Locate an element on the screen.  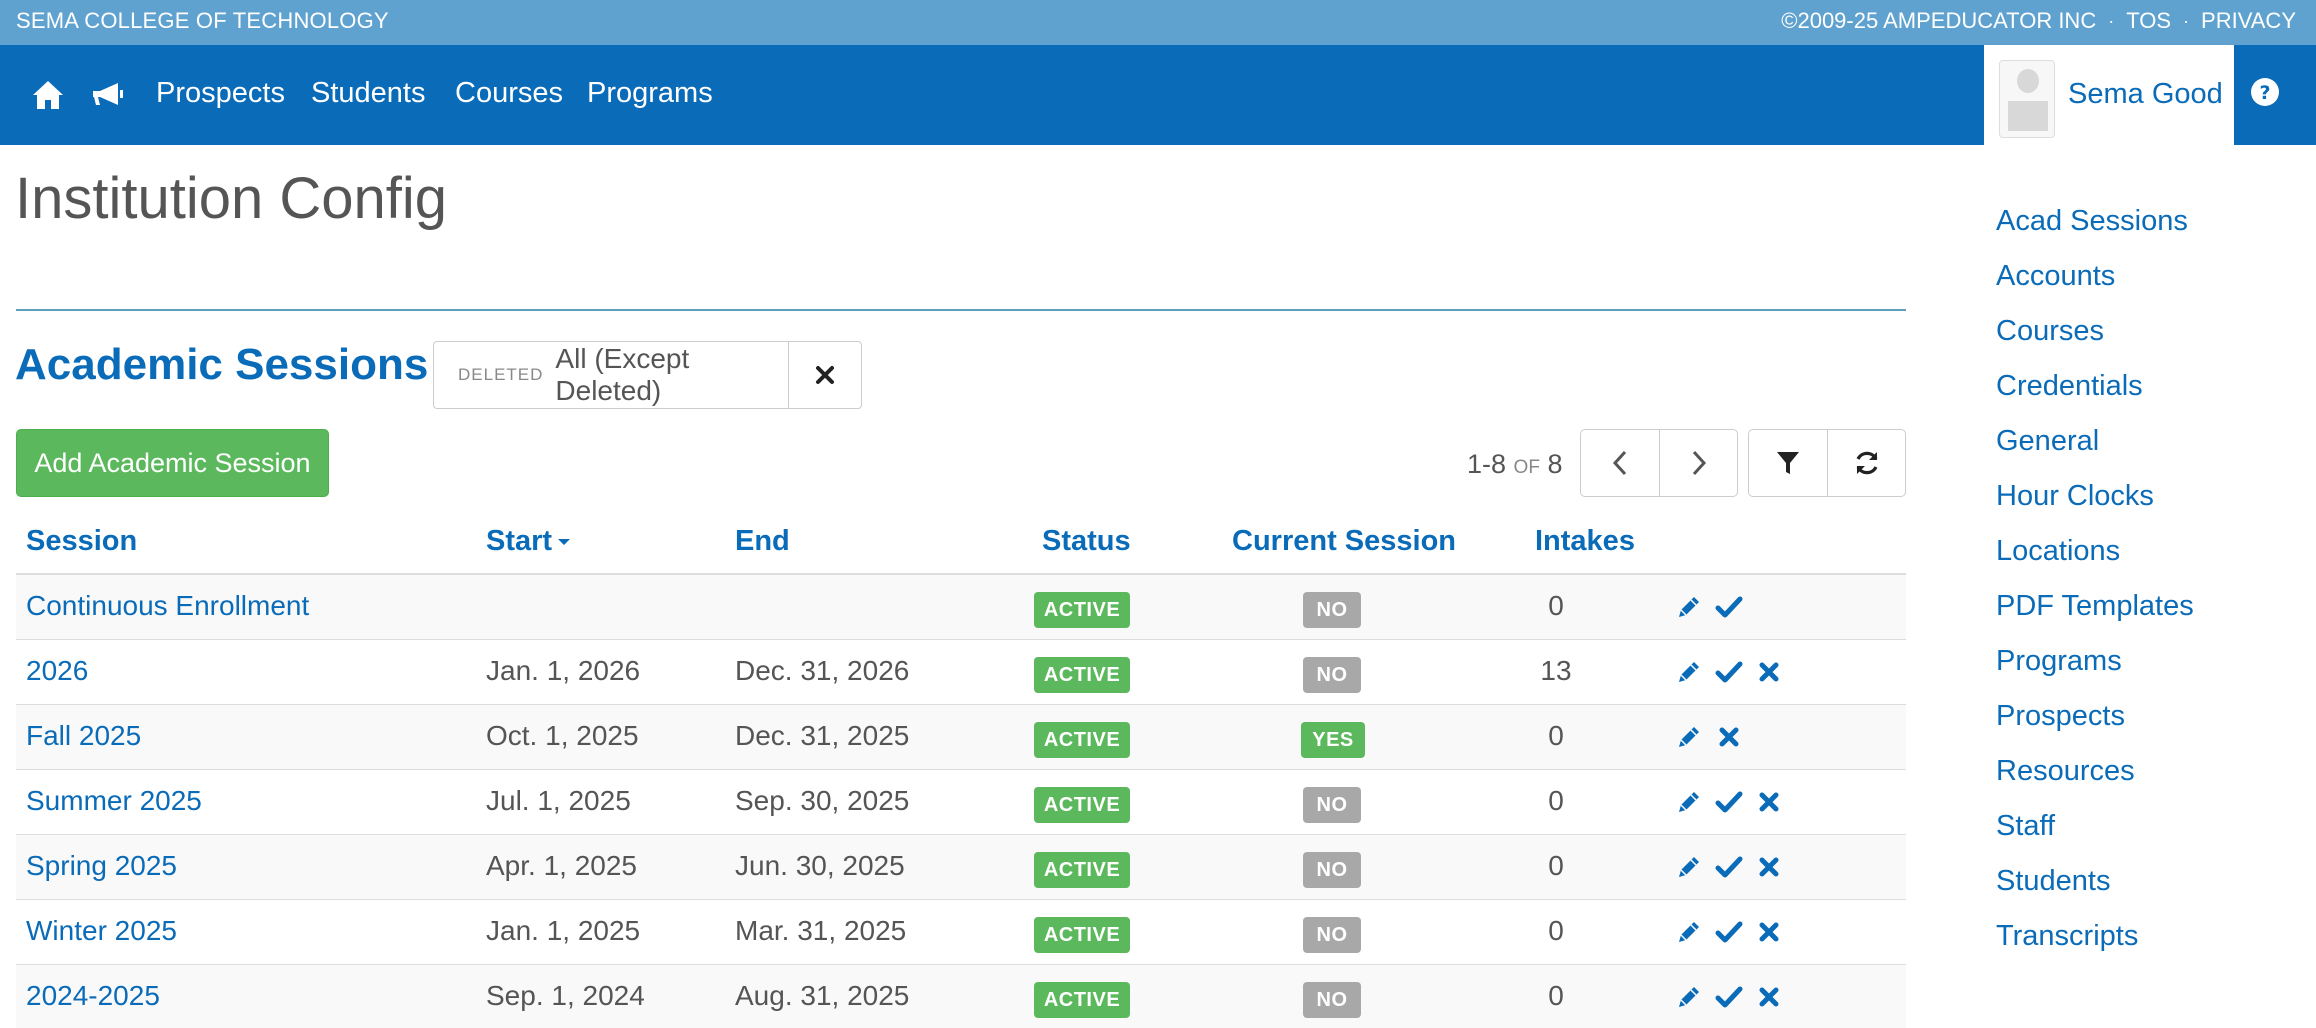
intakes-count: 13 is located at coordinates (1556, 670).